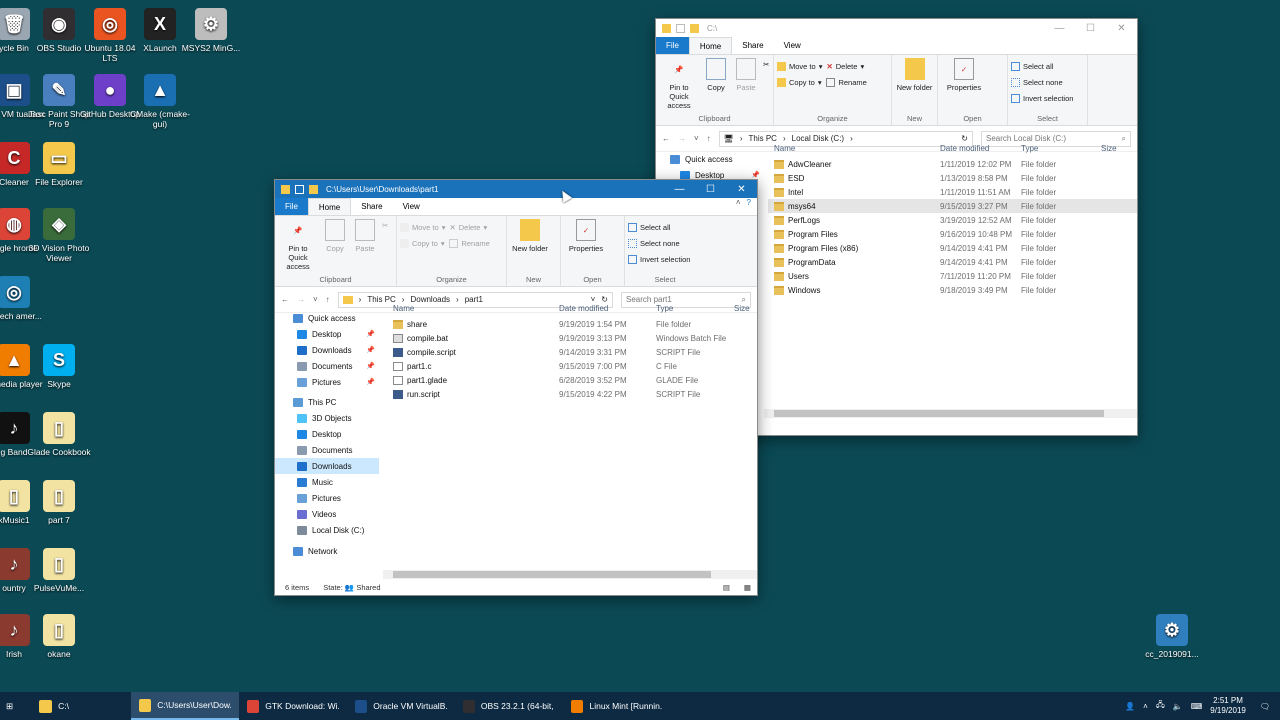 This screenshot has height=720, width=1280. What do you see at coordinates (327, 498) in the screenshot?
I see `nav-item-pictures: Pictures` at bounding box center [327, 498].